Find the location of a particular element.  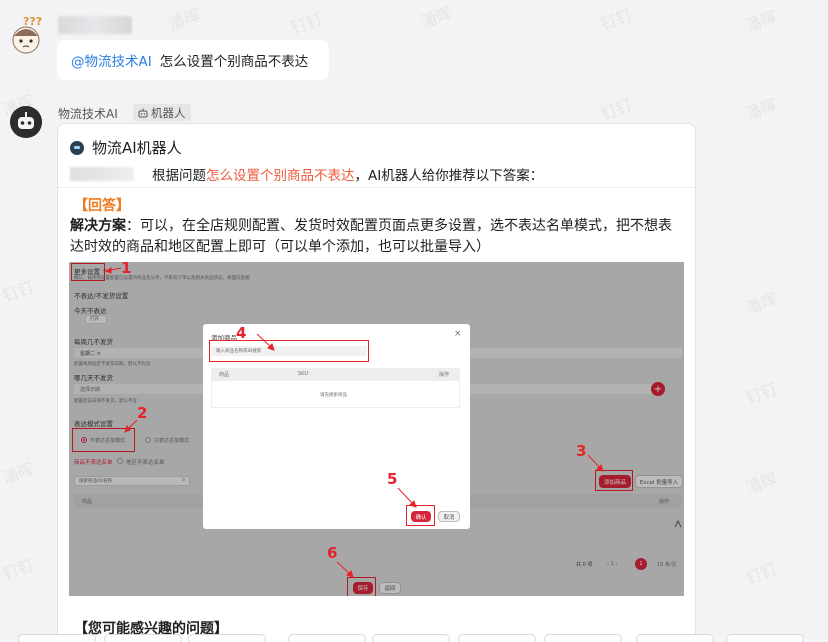

user-message-text: 怎么设置个别商品不表达 is located at coordinates (234, 62).